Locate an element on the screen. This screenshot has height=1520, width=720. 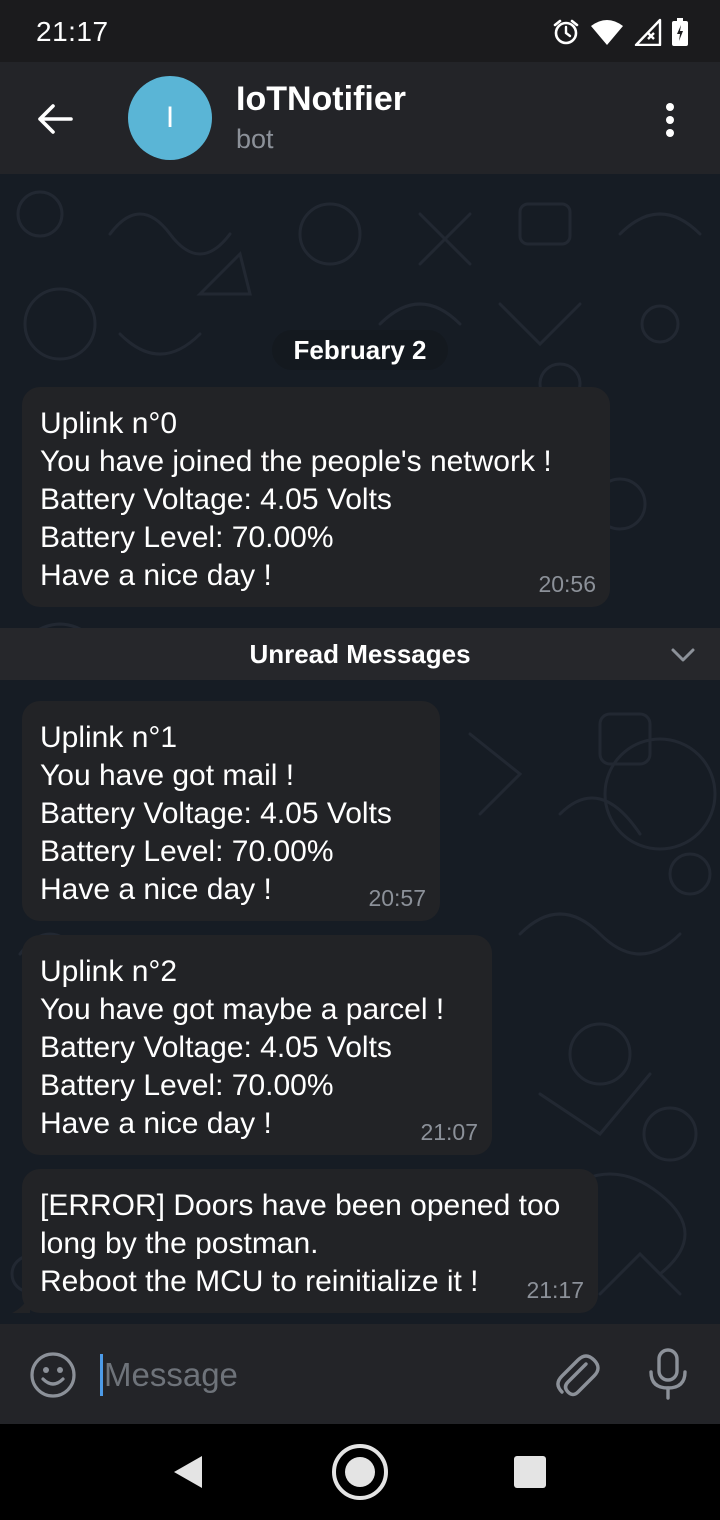
system-navigation-bar is located at coordinates (360, 1472).